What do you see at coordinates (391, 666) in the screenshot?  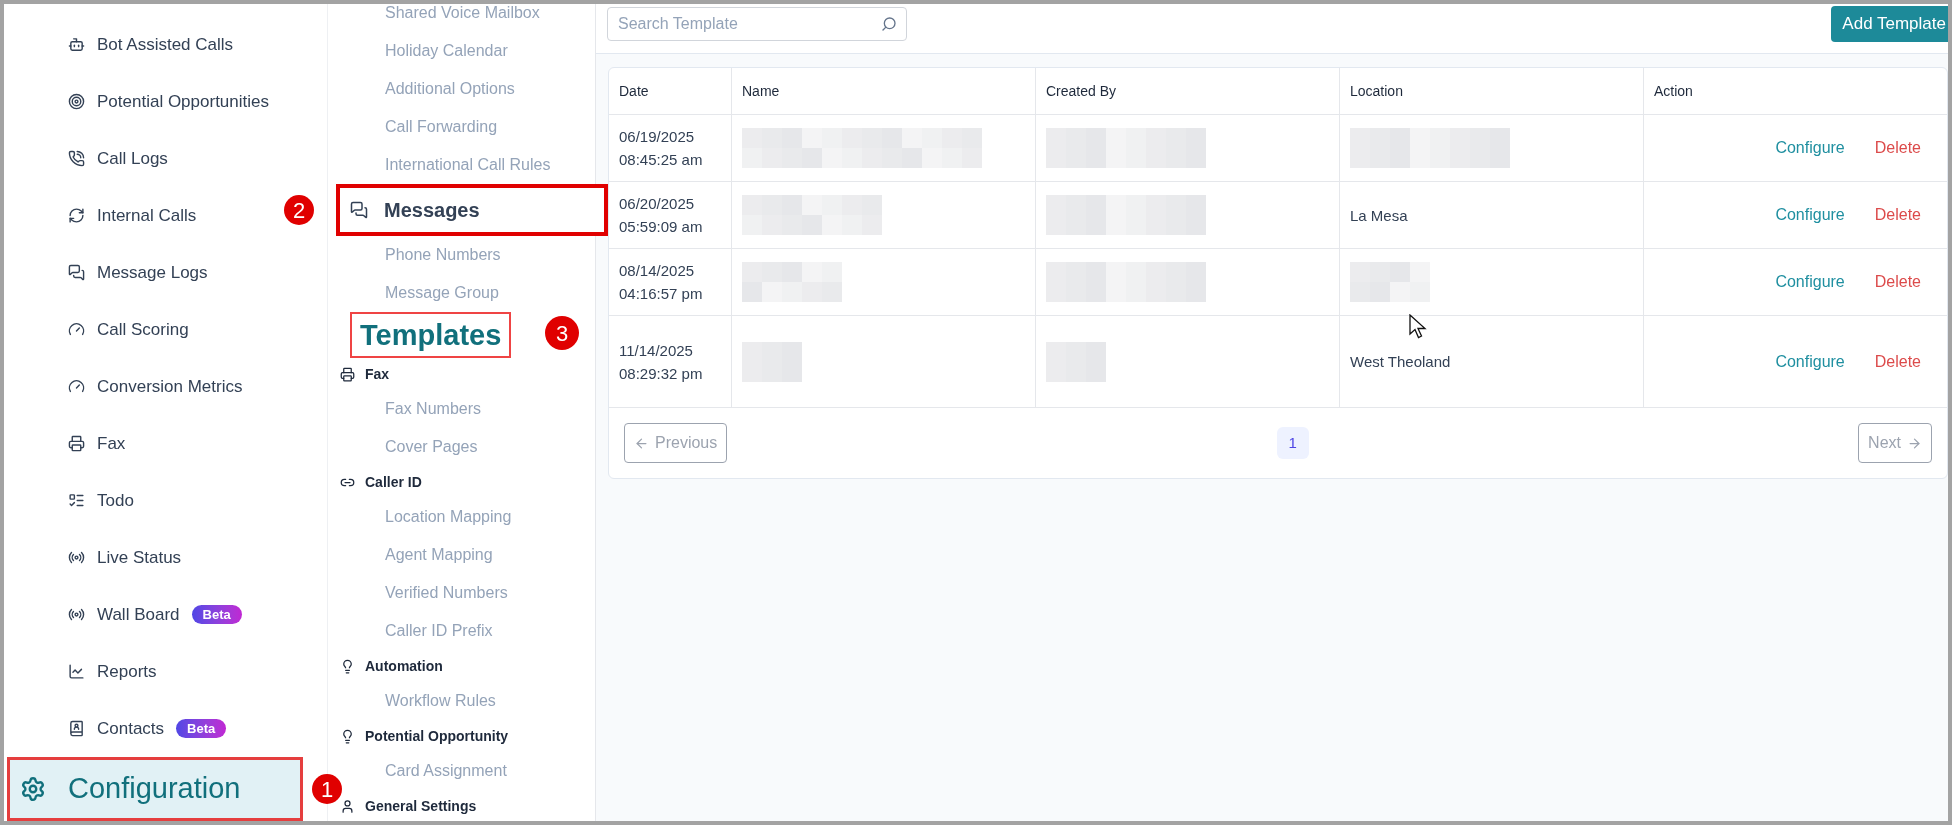 I see `section-header: Automation` at bounding box center [391, 666].